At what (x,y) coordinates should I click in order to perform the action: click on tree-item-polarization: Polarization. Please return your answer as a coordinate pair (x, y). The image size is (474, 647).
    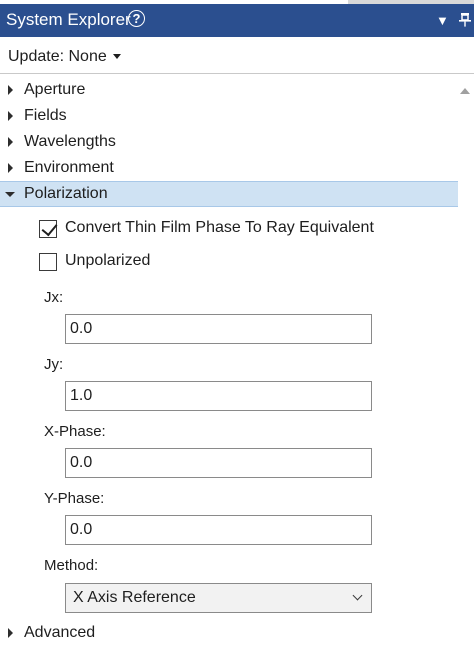
    Looking at the image, I should click on (229, 194).